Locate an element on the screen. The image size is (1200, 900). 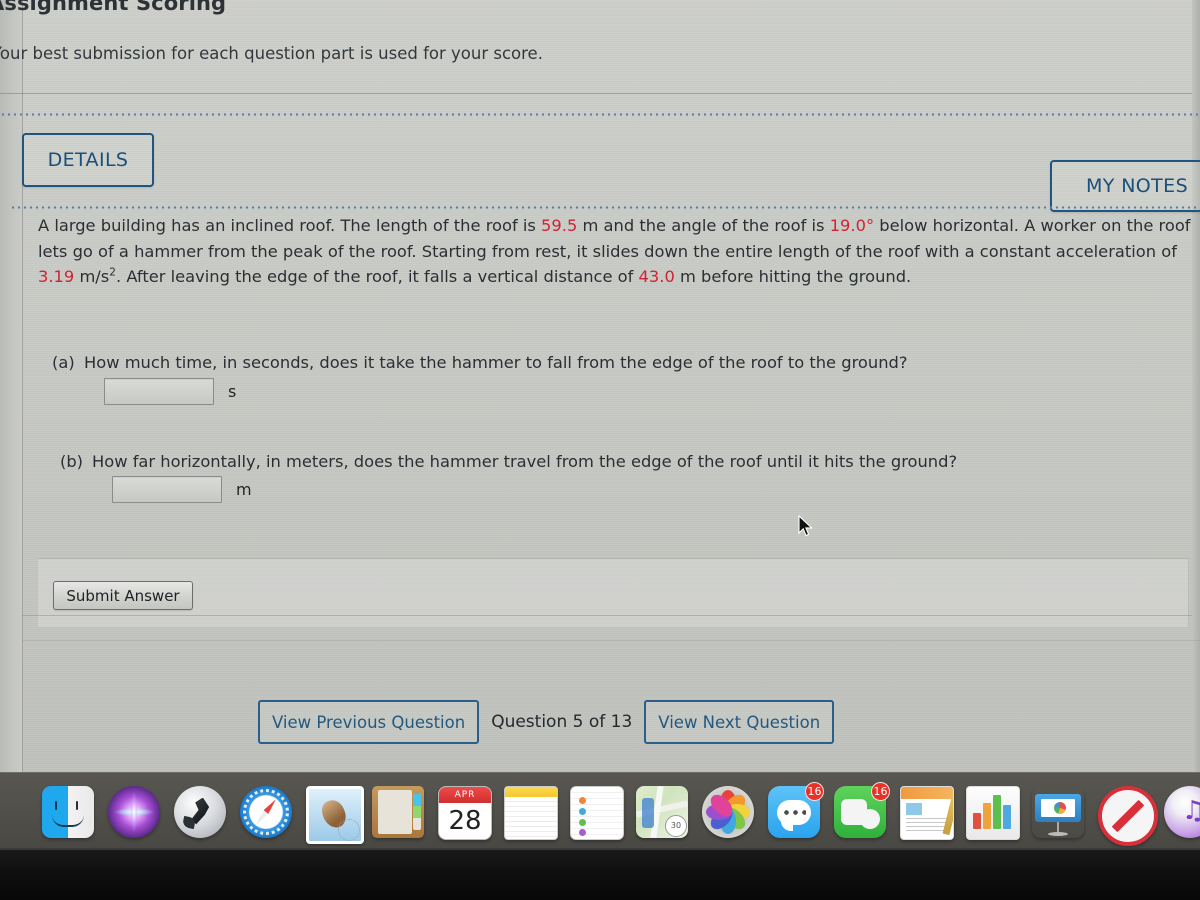
dock-item-maps: 30 is located at coordinates (662, 811).